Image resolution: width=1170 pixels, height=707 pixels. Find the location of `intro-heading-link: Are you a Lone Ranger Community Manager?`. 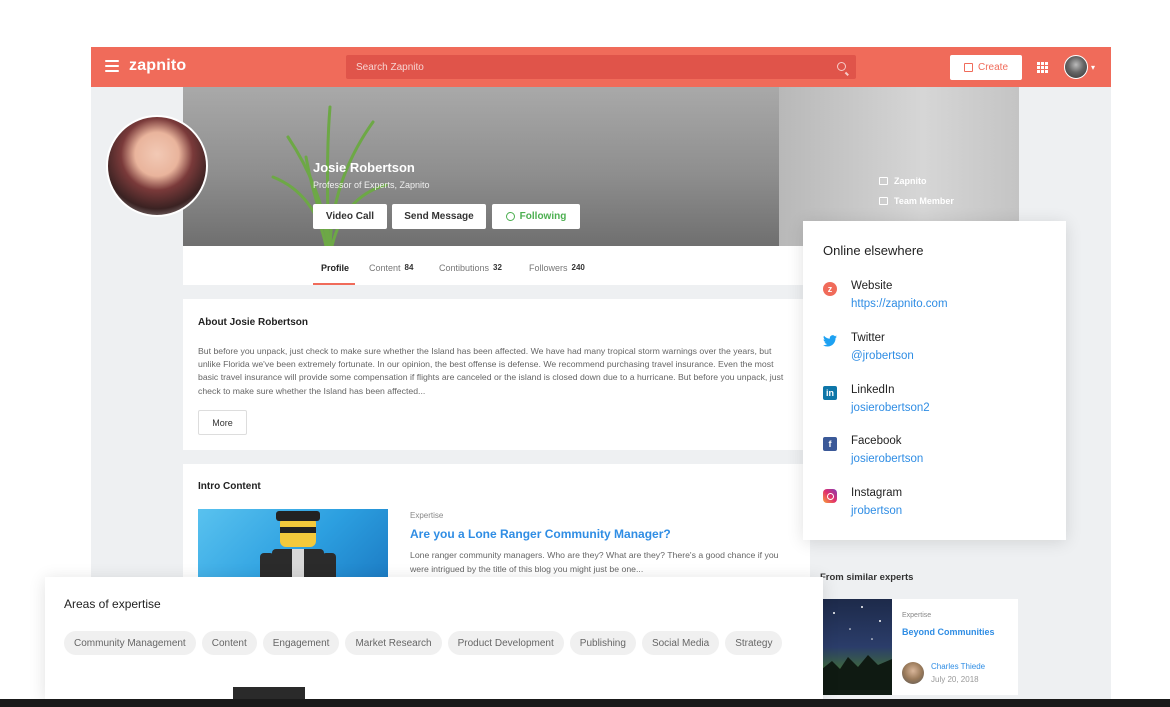

intro-heading-link: Are you a Lone Ranger Community Manager? is located at coordinates (540, 534).